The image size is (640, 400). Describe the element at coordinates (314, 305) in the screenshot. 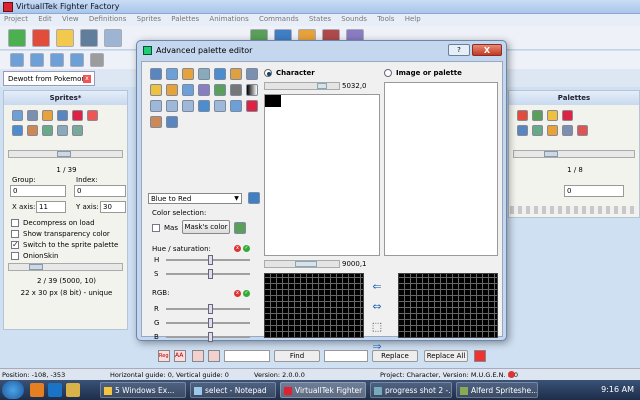

I see `character-palette-grid` at that location.